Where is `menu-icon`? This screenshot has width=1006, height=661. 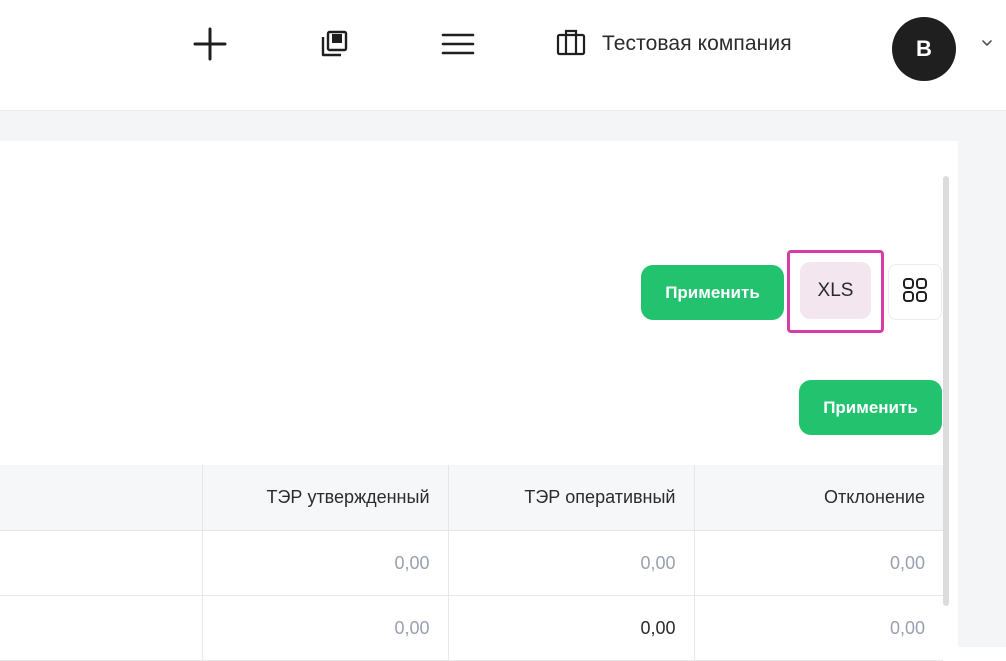
menu-icon is located at coordinates (458, 44).